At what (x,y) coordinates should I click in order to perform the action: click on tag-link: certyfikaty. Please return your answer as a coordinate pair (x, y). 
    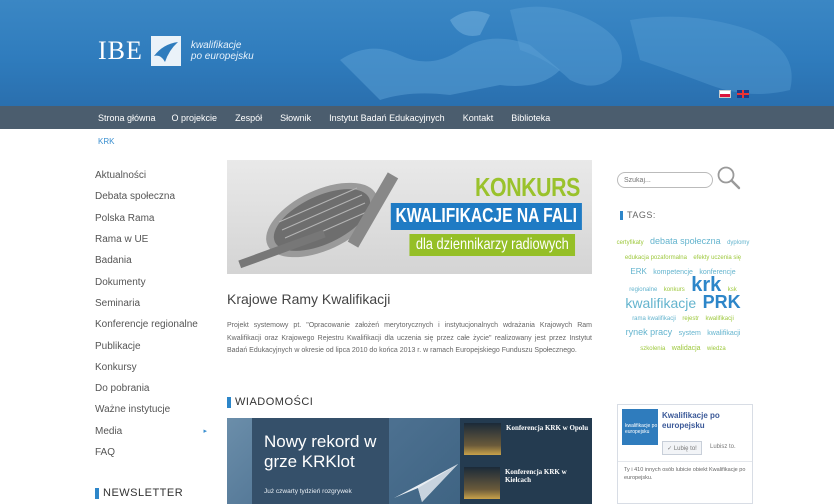
    Looking at the image, I should click on (630, 243).